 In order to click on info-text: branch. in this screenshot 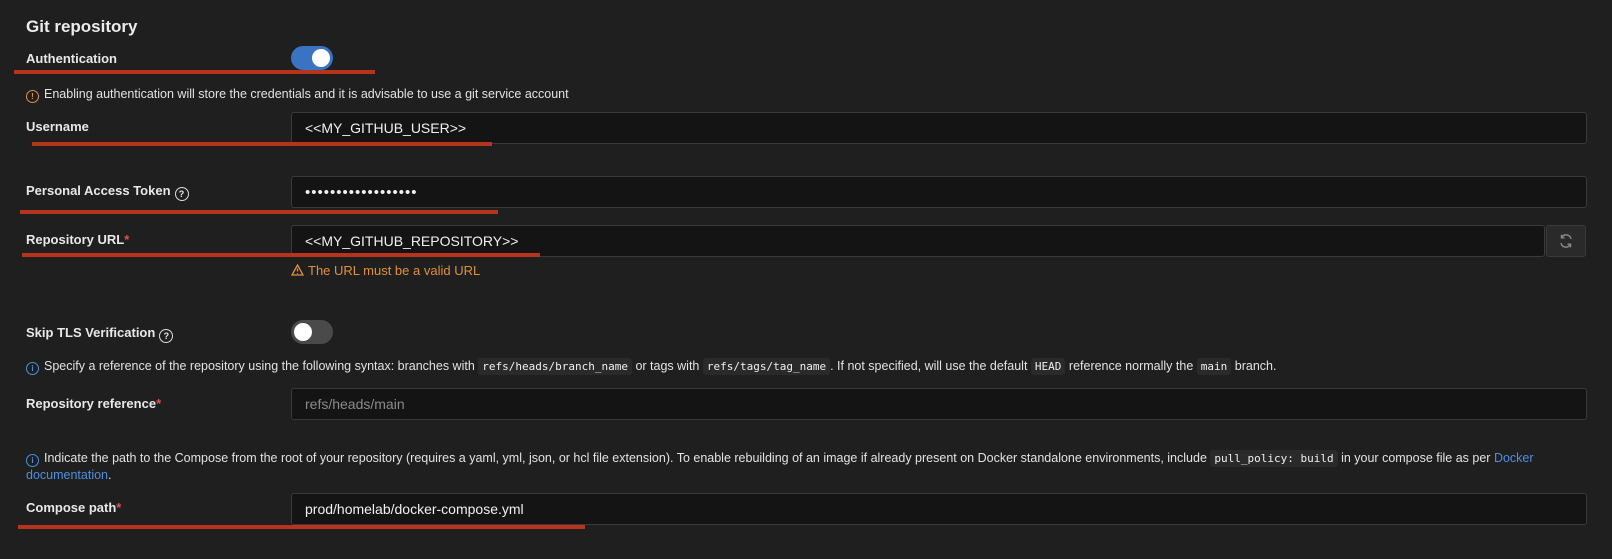, I will do `click(1255, 366)`.